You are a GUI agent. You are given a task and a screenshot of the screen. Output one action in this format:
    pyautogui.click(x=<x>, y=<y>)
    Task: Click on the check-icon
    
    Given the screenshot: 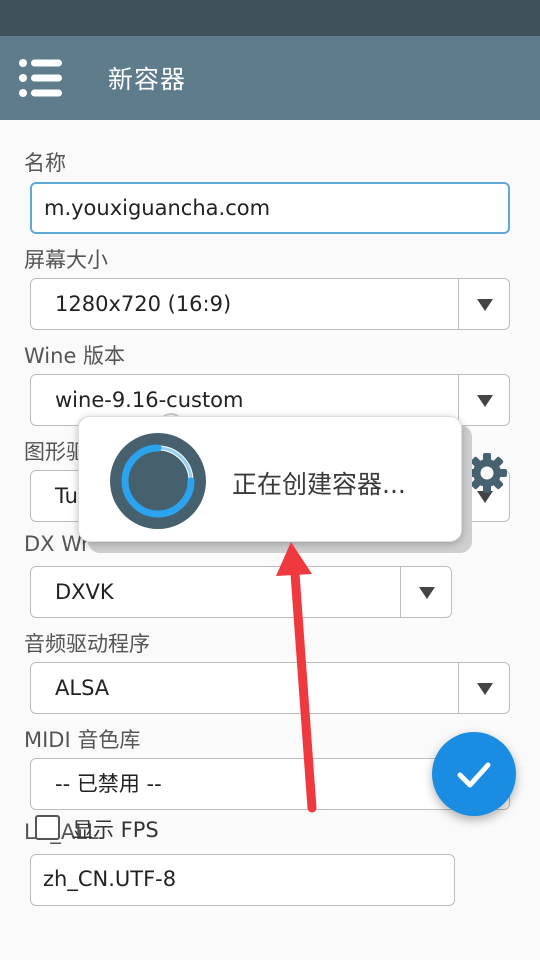 What is the action you would take?
    pyautogui.click(x=474, y=775)
    